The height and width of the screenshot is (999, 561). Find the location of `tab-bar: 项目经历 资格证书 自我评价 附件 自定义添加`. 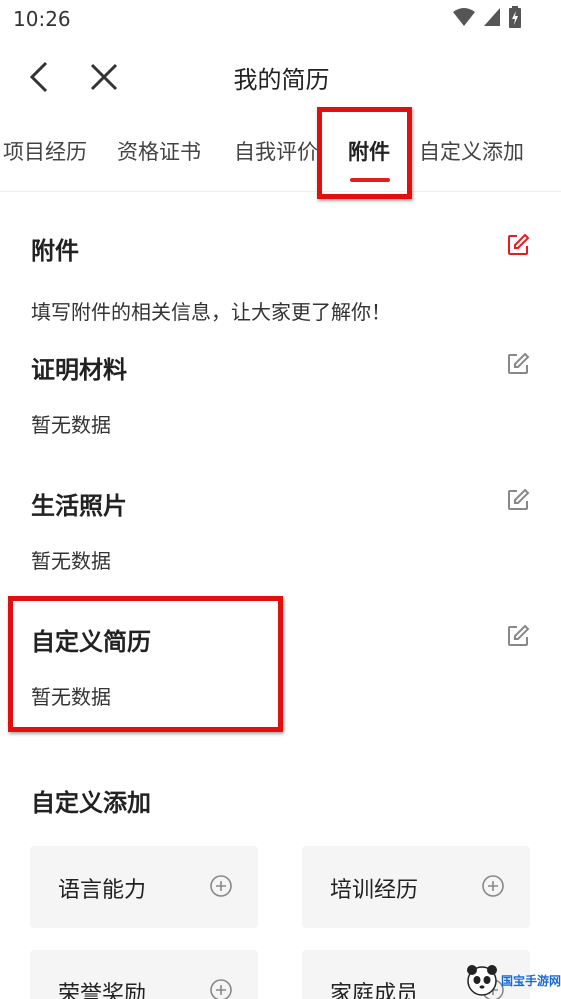

tab-bar: 项目经历 资格证书 自我评价 附件 自定义添加 is located at coordinates (280, 154).